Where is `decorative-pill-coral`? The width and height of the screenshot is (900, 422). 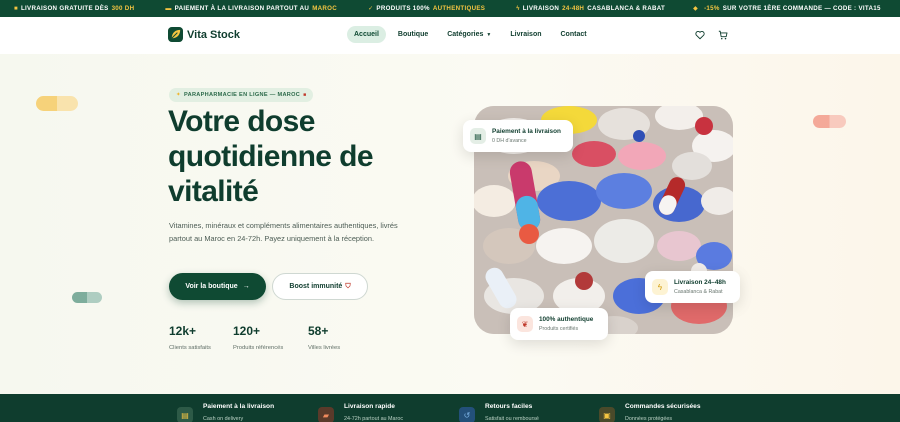
decorative-pill-coral is located at coordinates (829, 121).